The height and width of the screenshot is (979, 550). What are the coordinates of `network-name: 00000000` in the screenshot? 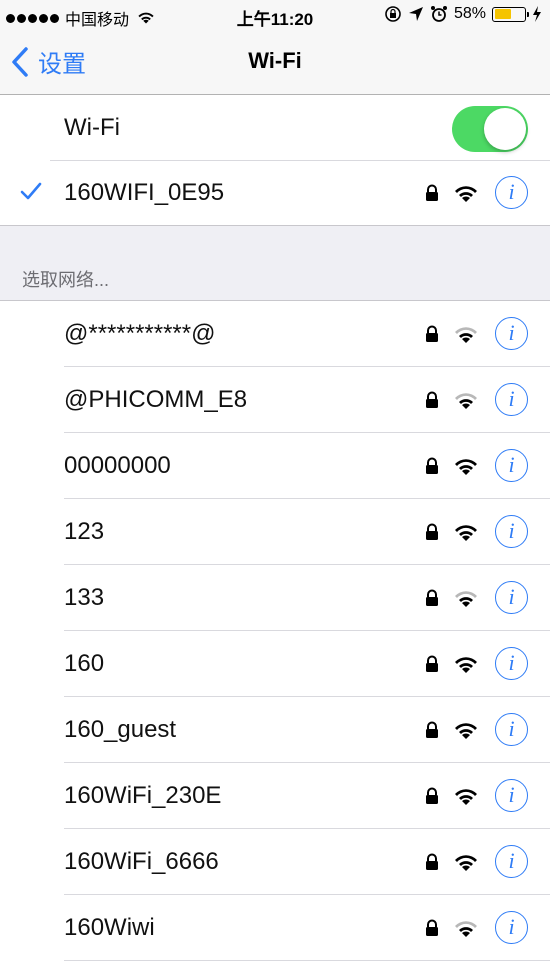 It's located at (117, 465).